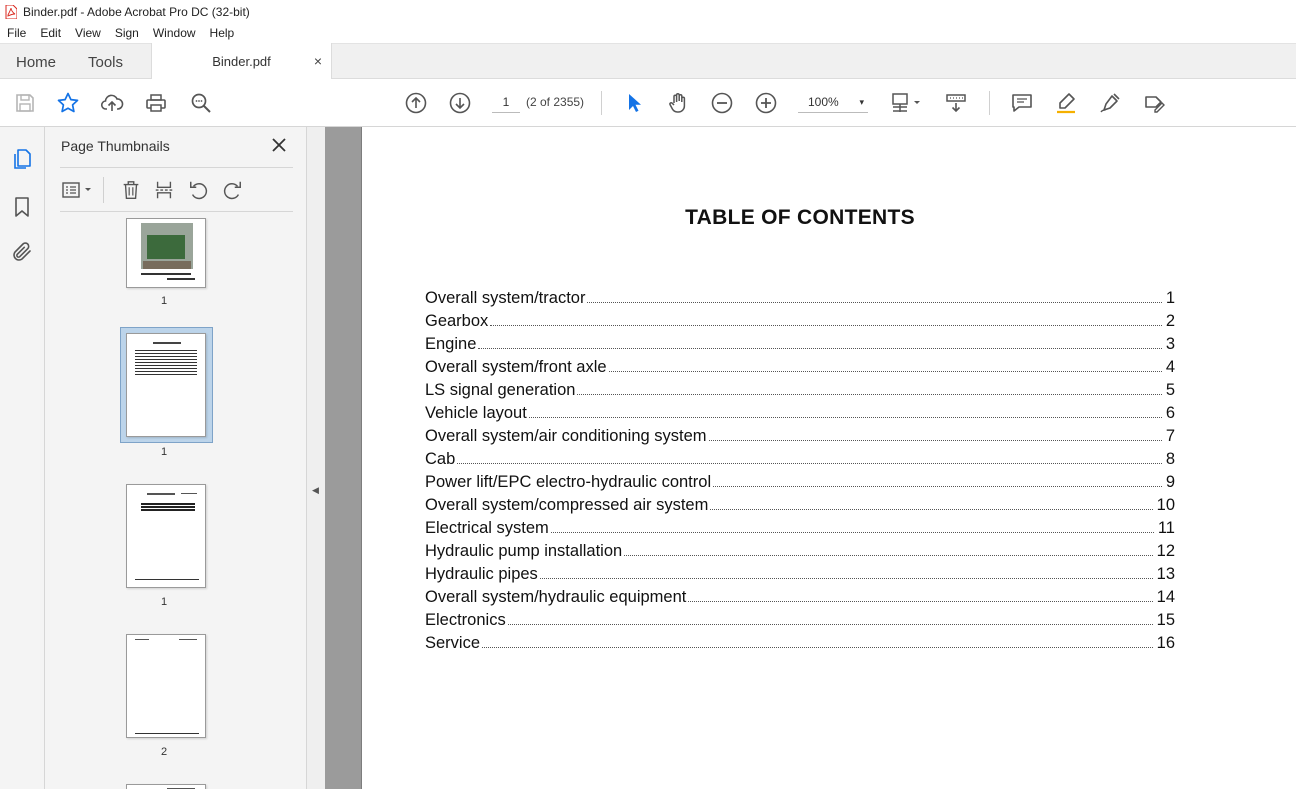  Describe the element at coordinates (500, 390) in the screenshot. I see `toc-entry-label: LS signal generation` at that location.